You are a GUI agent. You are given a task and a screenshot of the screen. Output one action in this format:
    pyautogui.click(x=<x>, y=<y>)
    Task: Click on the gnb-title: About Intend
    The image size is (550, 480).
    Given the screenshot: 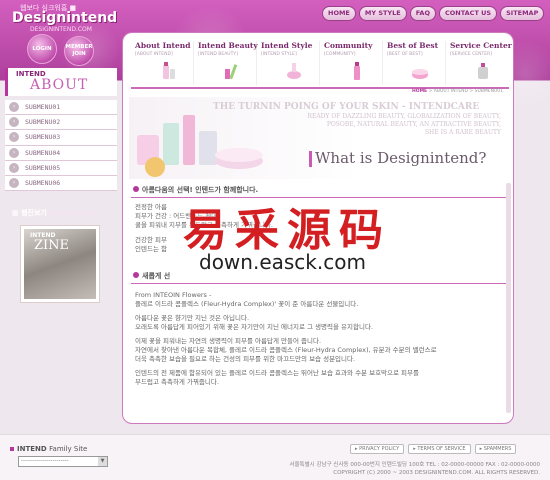 What is the action you would take?
    pyautogui.click(x=163, y=45)
    